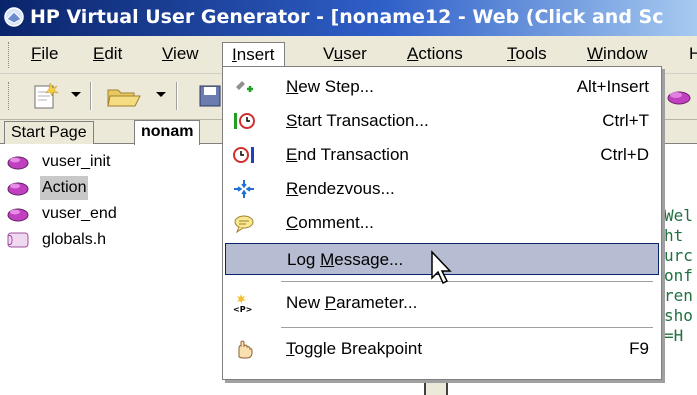 This screenshot has height=395, width=697. What do you see at coordinates (45, 96) in the screenshot?
I see `new-script-icon` at bounding box center [45, 96].